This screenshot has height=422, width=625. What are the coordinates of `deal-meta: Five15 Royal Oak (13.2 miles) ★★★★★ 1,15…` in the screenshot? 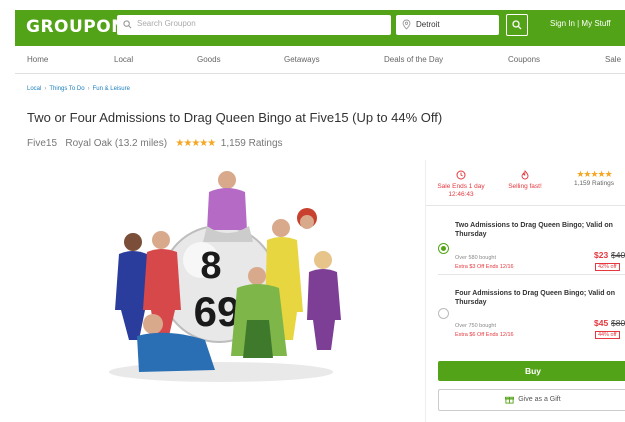 It's located at (155, 143).